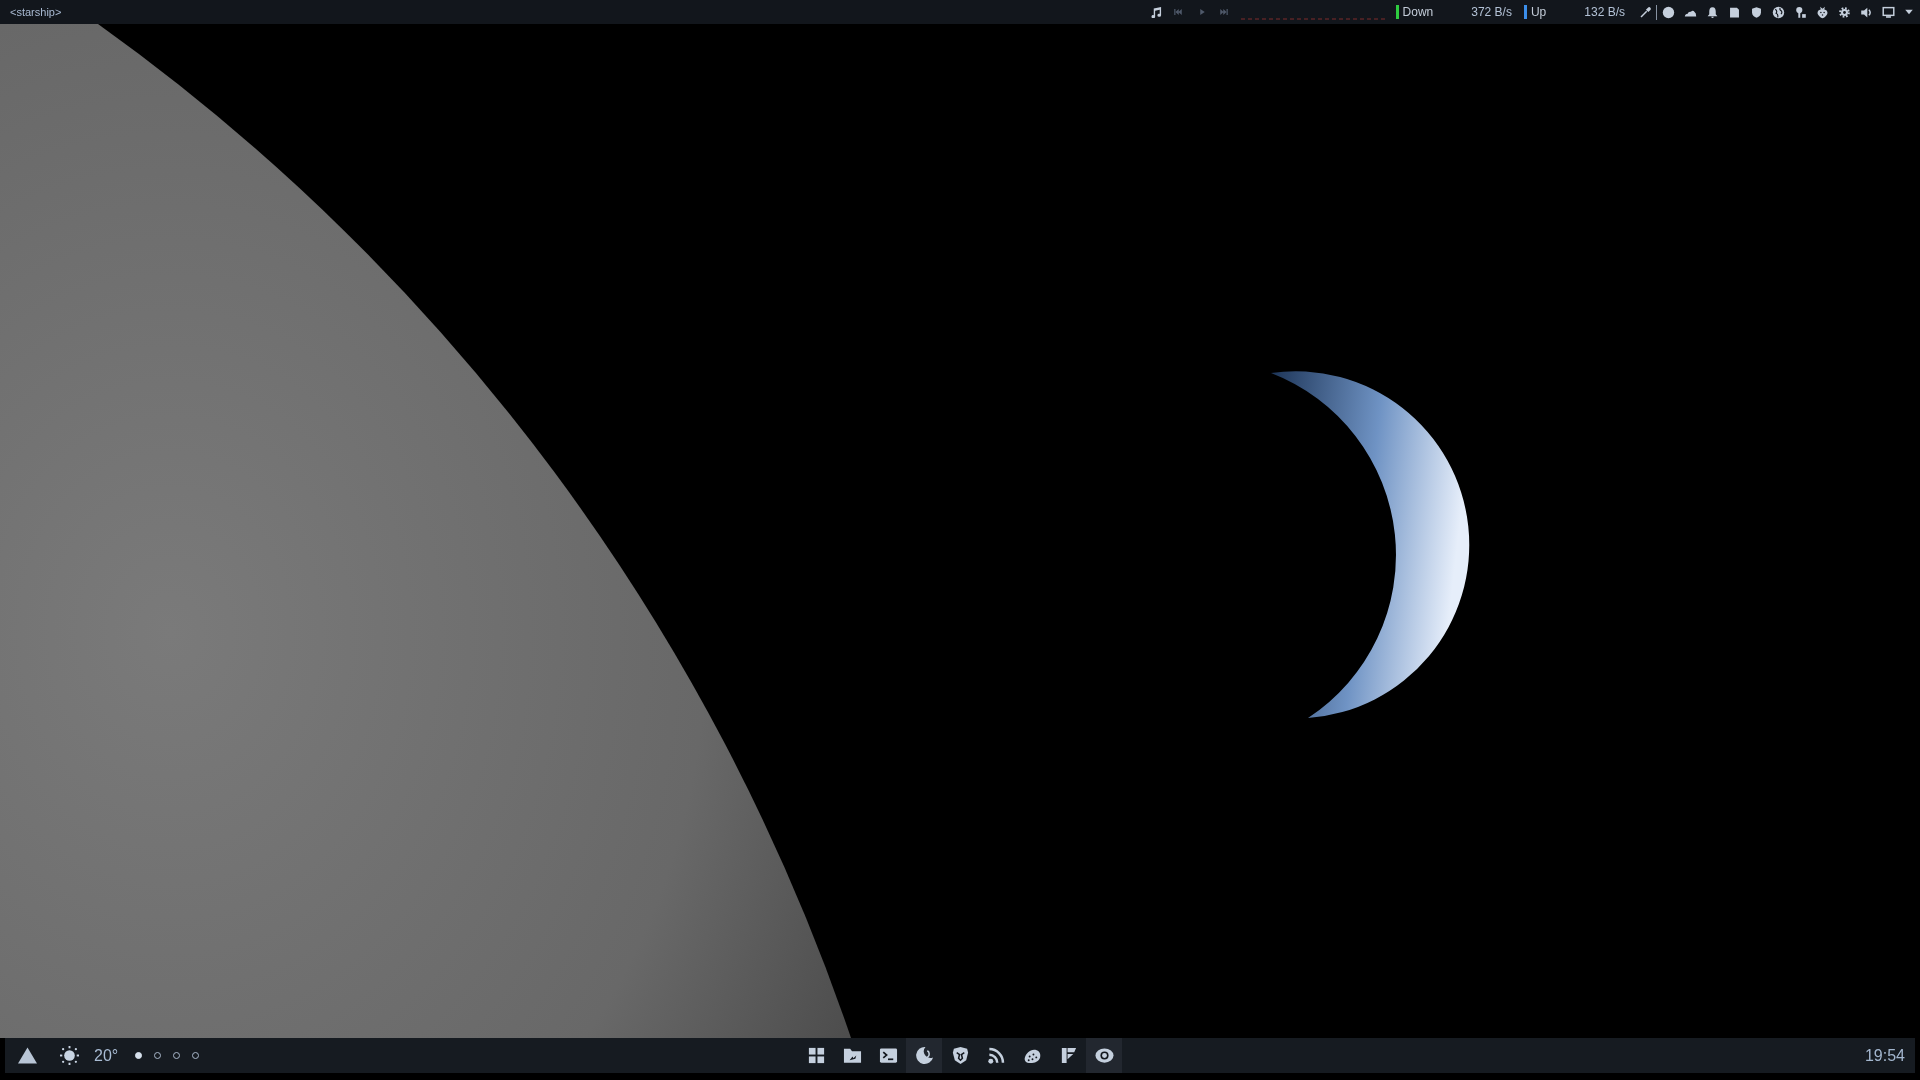 The width and height of the screenshot is (1920, 1080). Describe the element at coordinates (1885, 1055) in the screenshot. I see `clock: 19:54` at that location.